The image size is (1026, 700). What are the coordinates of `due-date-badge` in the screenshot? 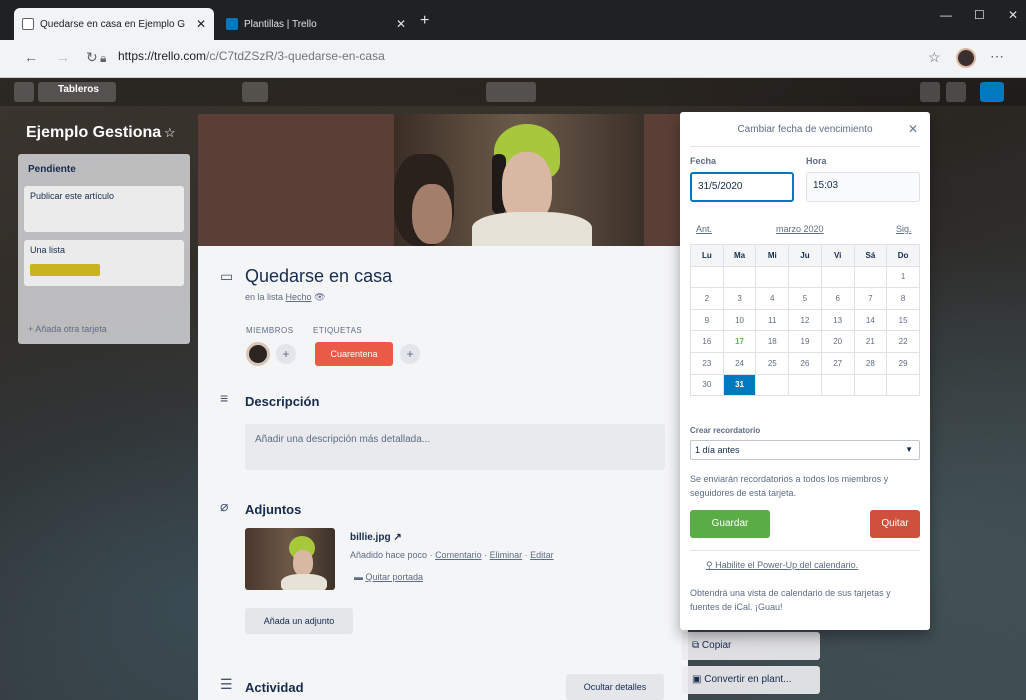 It's located at (65, 270).